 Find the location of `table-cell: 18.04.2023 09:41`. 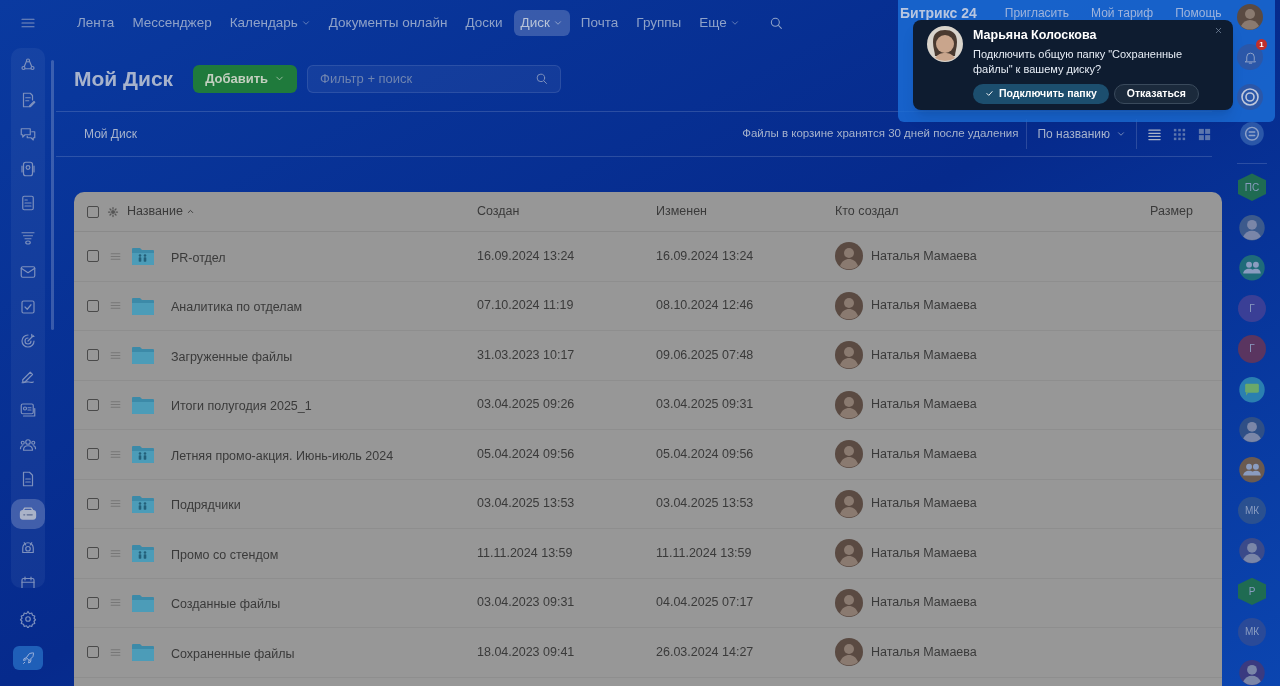

table-cell: 18.04.2023 09:41 is located at coordinates (526, 651).